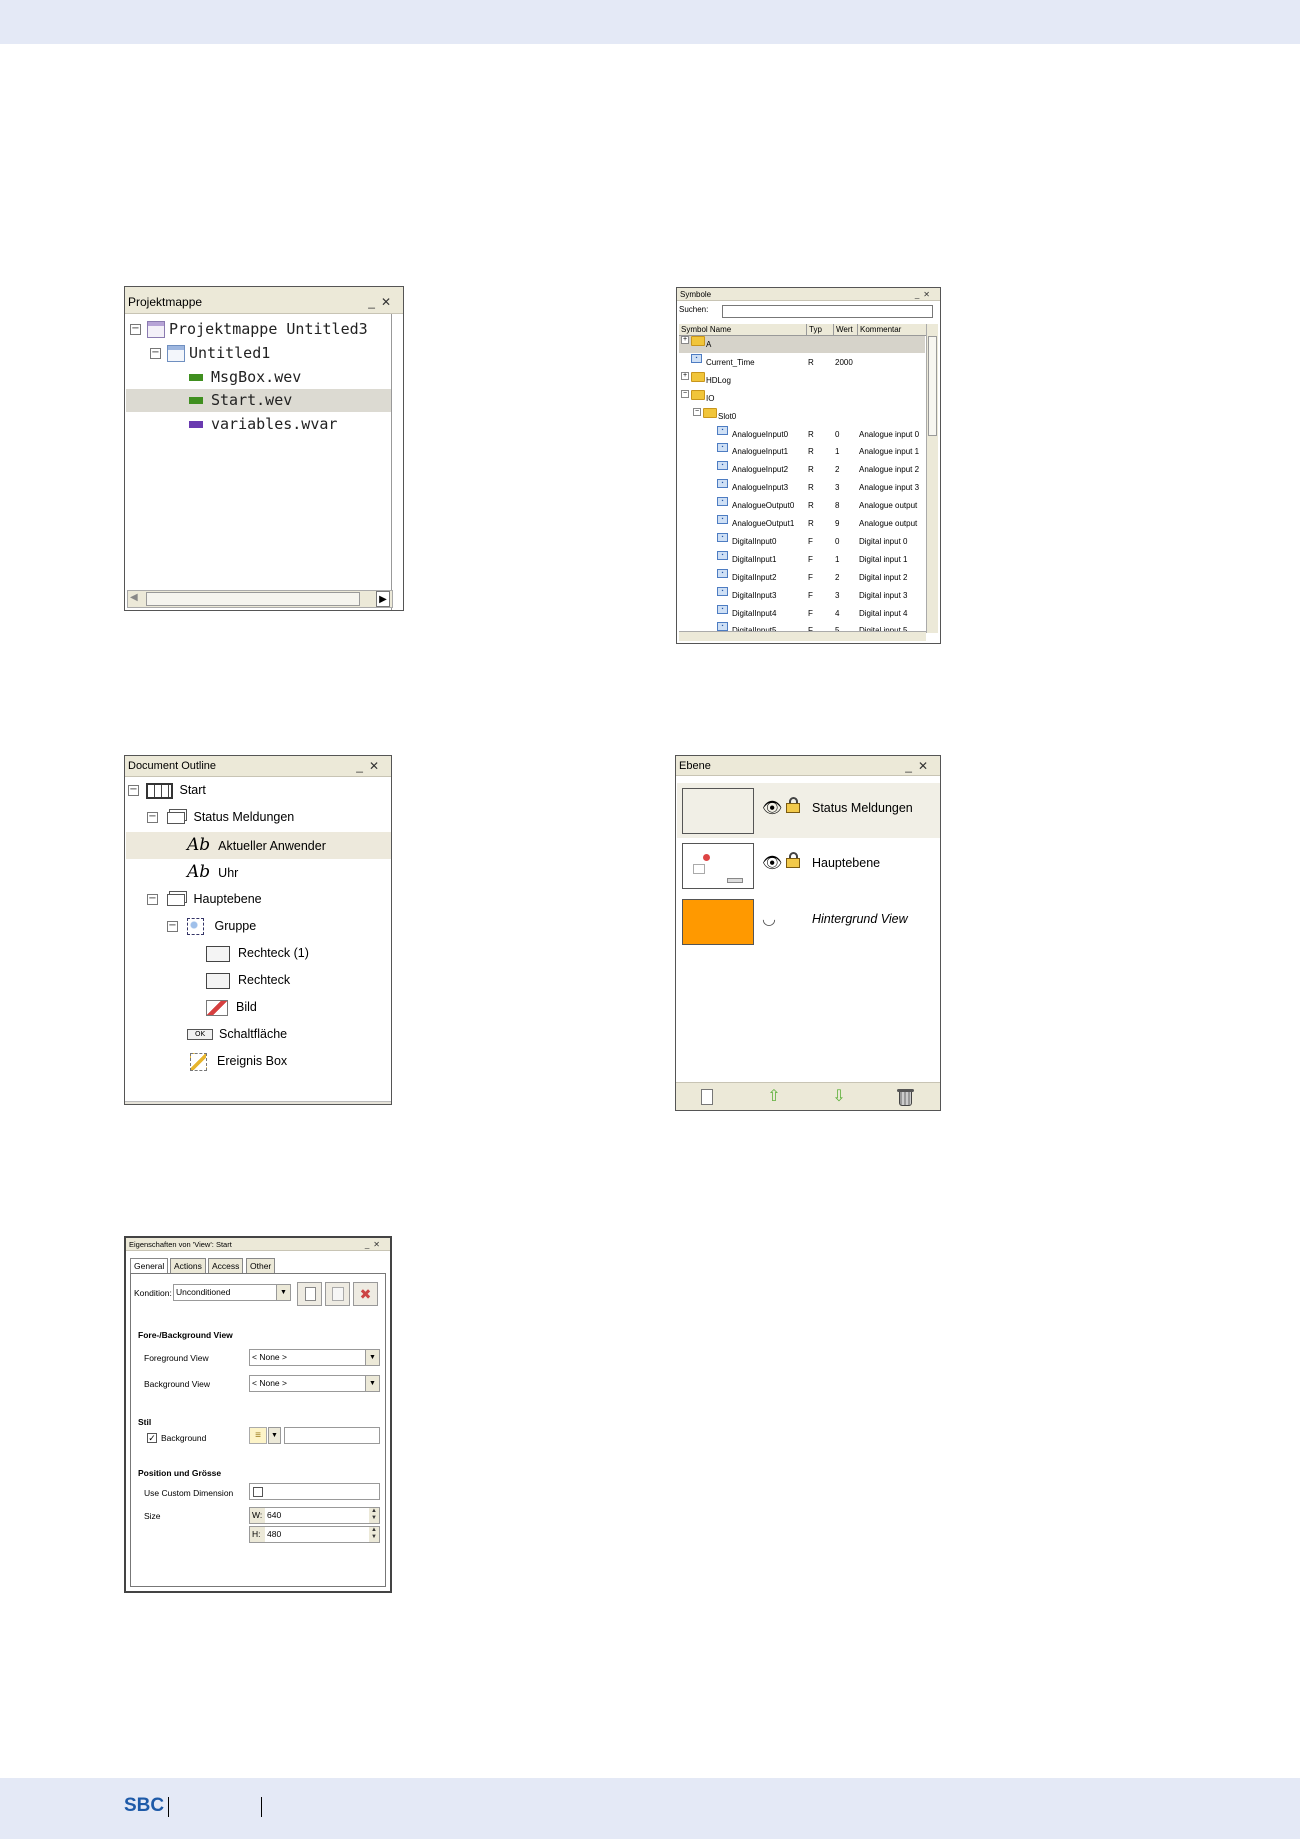 Image resolution: width=1300 pixels, height=1839 pixels. What do you see at coordinates (332, 1435) in the screenshot?
I see `background-value-field` at bounding box center [332, 1435].